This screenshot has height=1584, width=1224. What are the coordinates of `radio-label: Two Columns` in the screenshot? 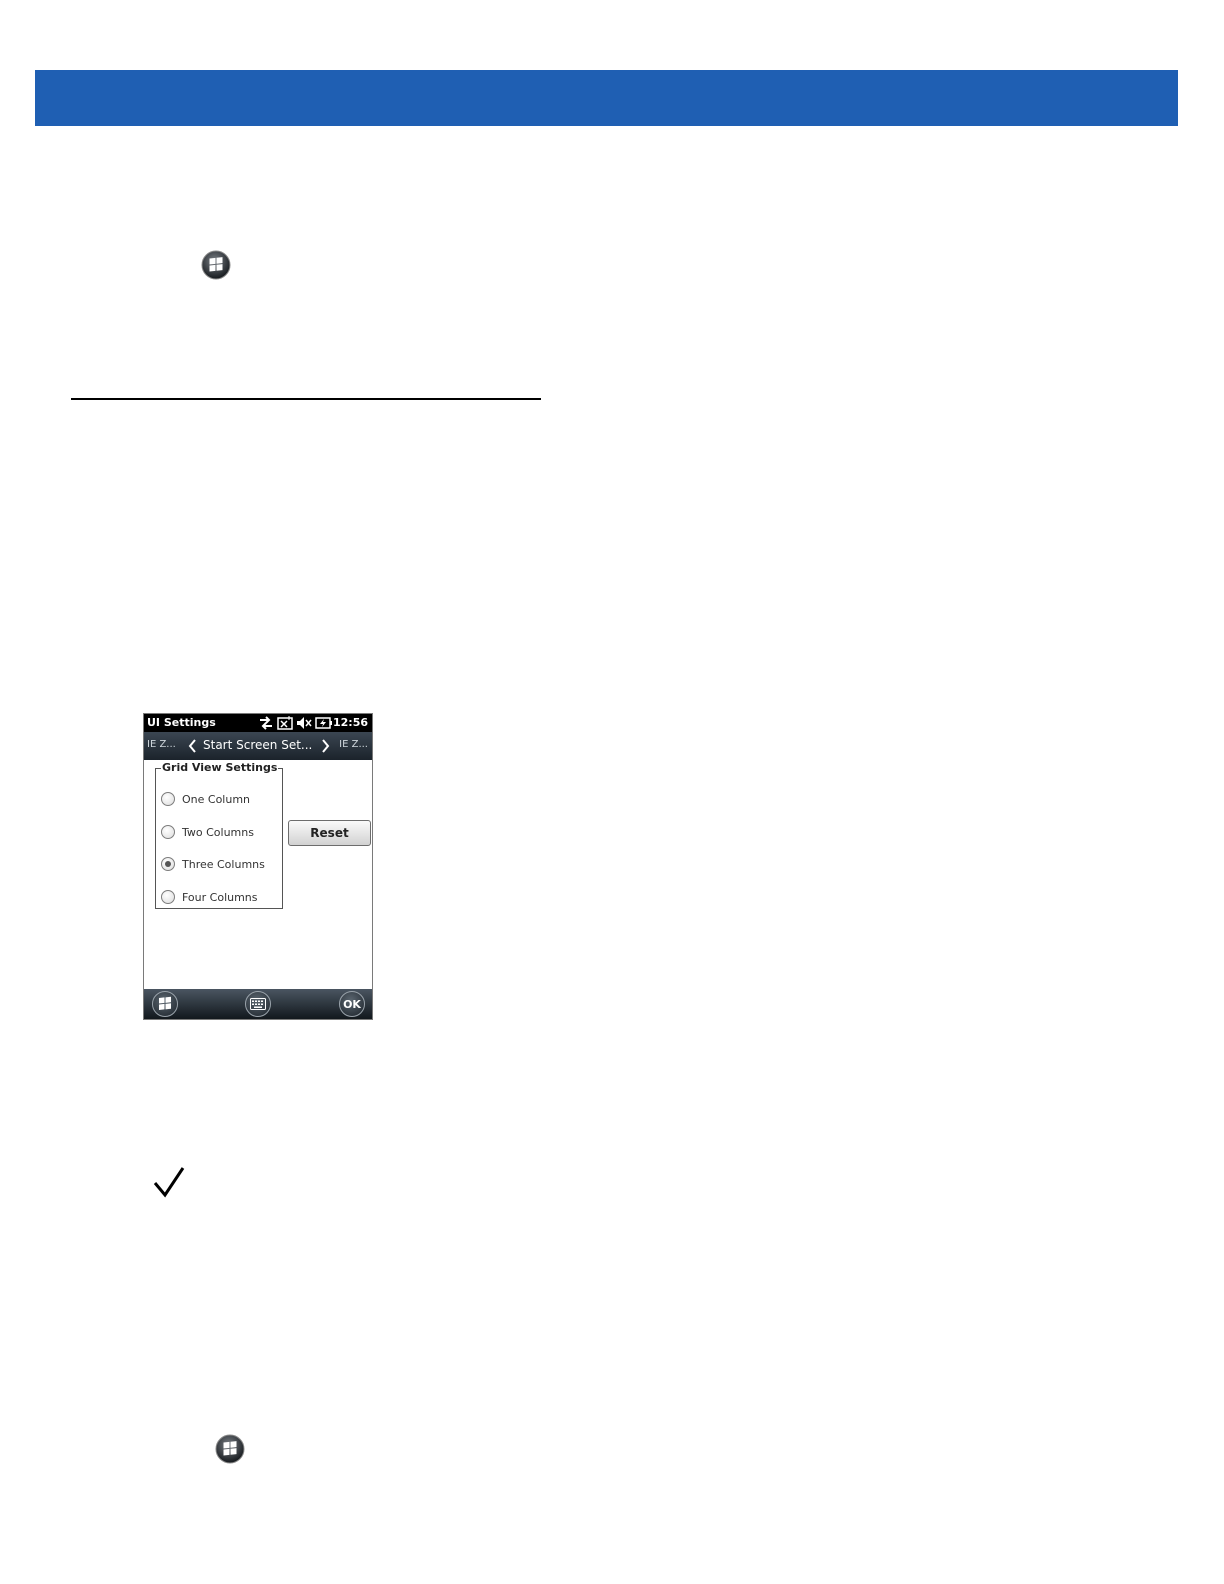 It's located at (218, 832).